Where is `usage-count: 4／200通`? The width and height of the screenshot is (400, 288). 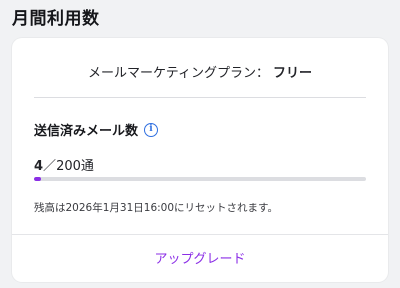 usage-count: 4／200通 is located at coordinates (64, 164).